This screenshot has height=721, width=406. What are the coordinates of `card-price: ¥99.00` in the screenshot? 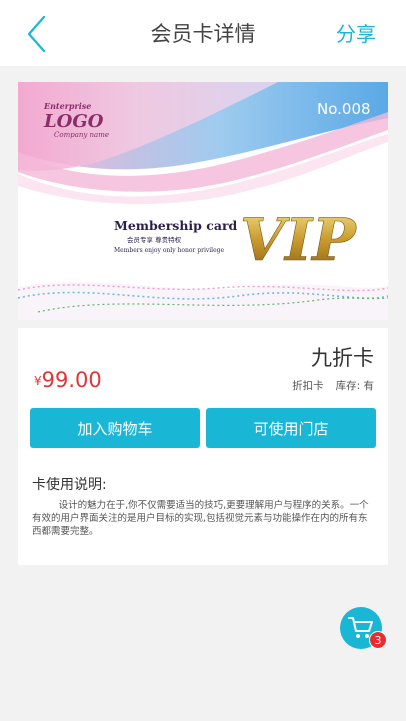 It's located at (68, 380).